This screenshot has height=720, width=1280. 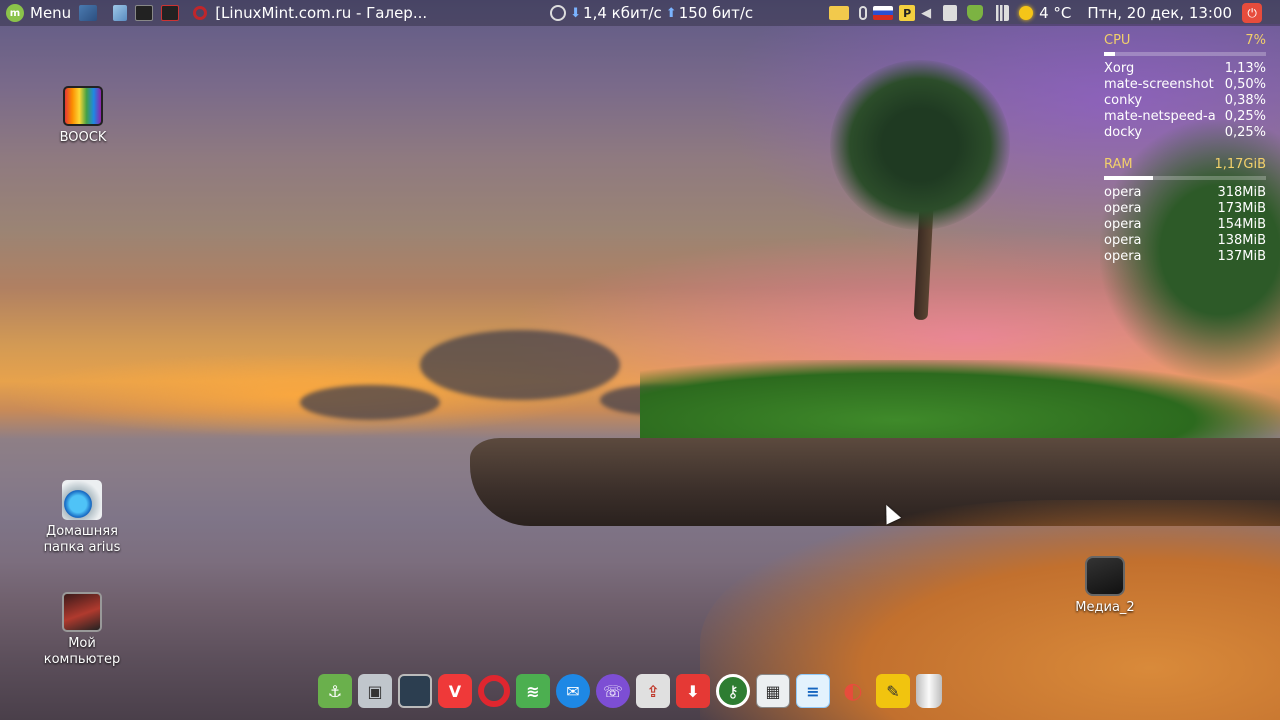 I want to click on memory-process-value: 154MiB, so click(x=1241, y=224).